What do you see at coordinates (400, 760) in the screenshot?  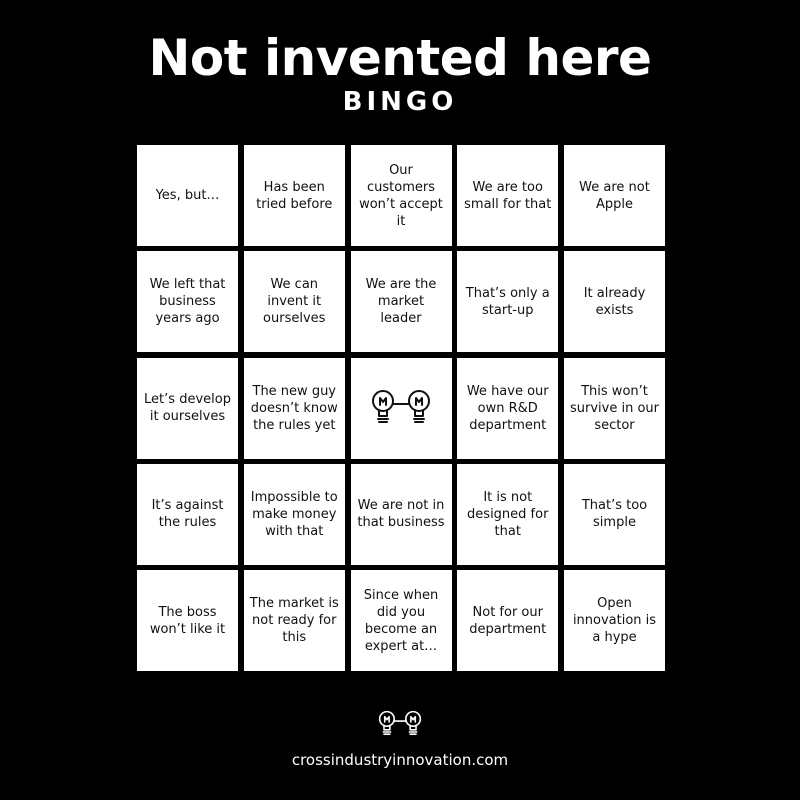 I see `website-link: crossindustryinnovation.com` at bounding box center [400, 760].